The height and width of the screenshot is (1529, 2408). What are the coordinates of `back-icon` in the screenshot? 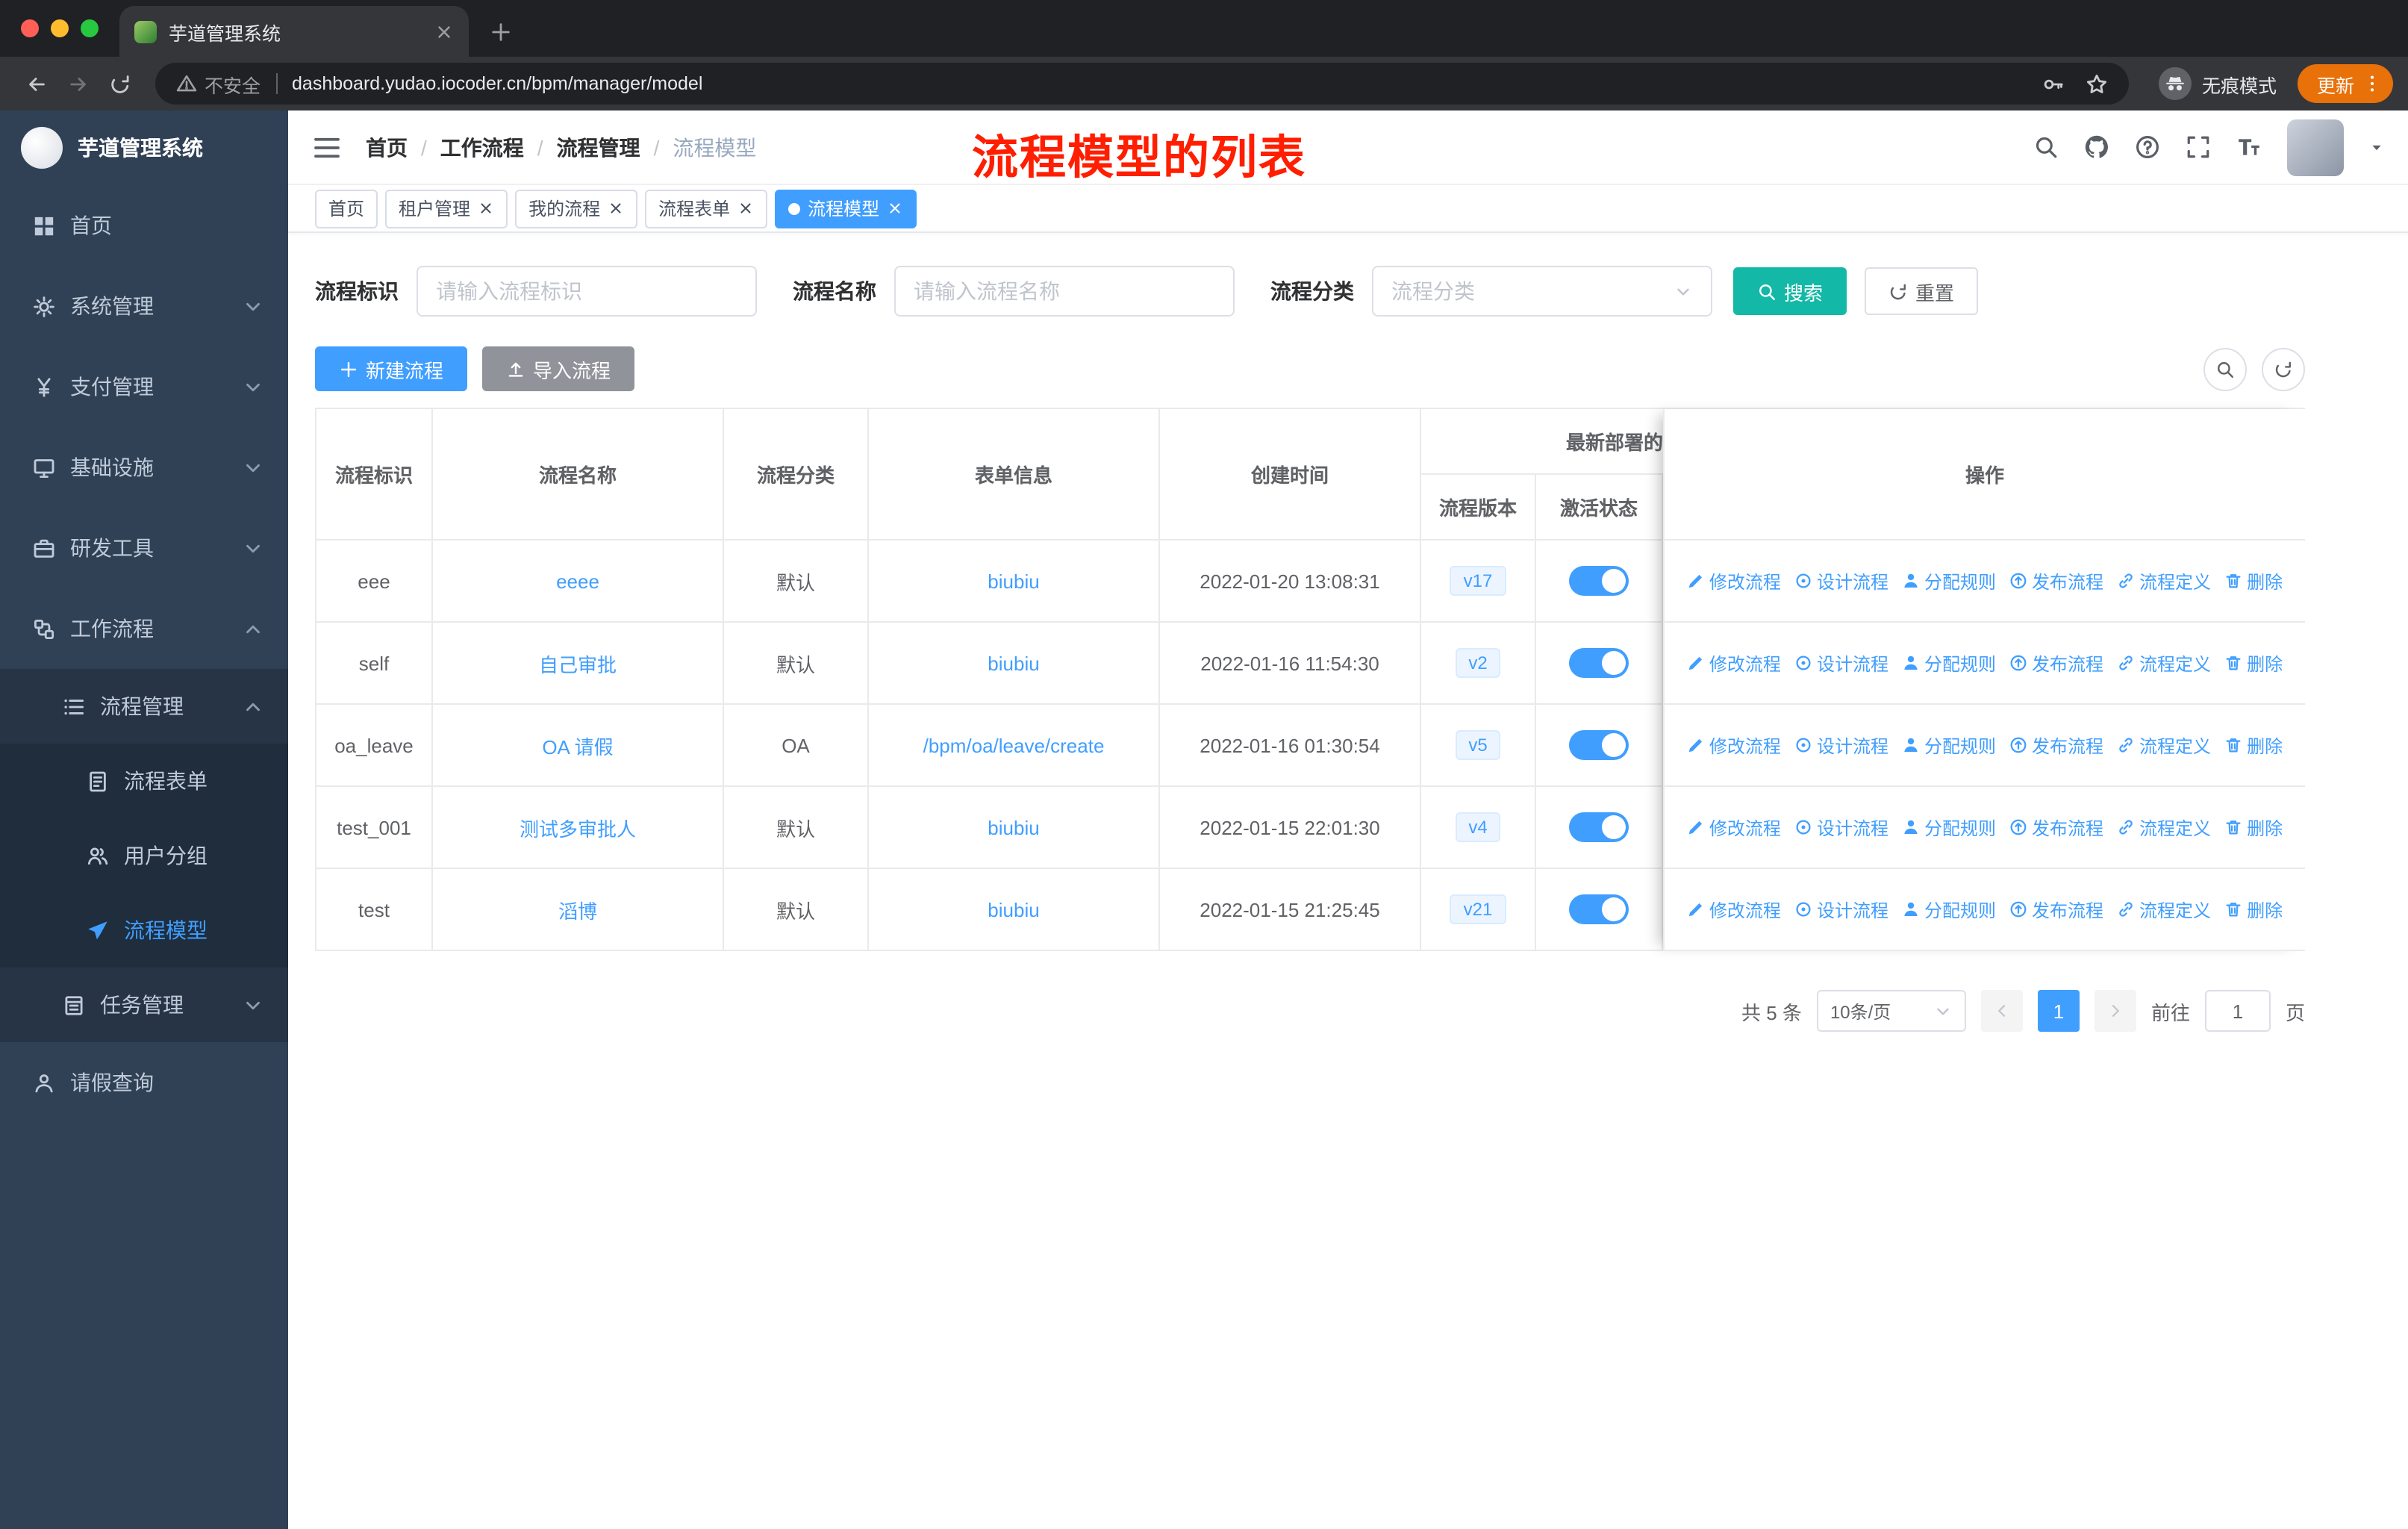 It's located at (36, 84).